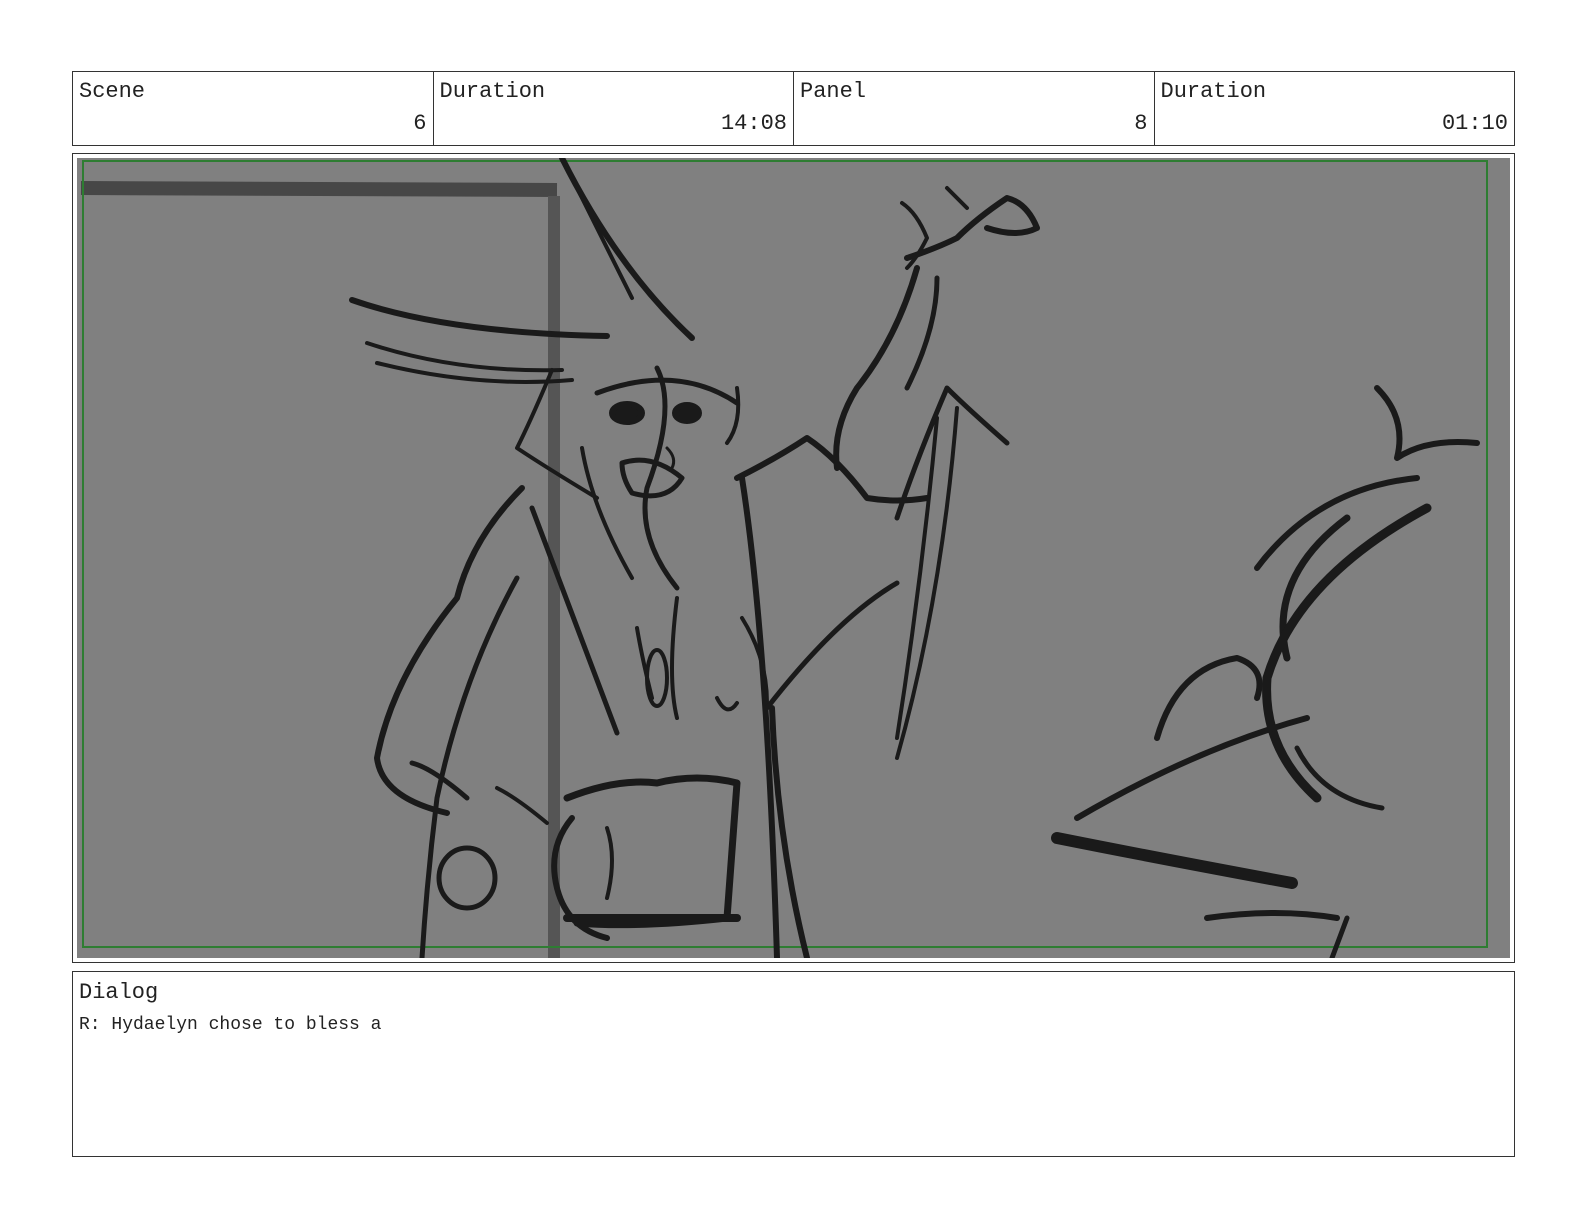  Describe the element at coordinates (793, 1064) in the screenshot. I see `dialog-box: Dialog R: Hydaelyn chose to bless a` at that location.